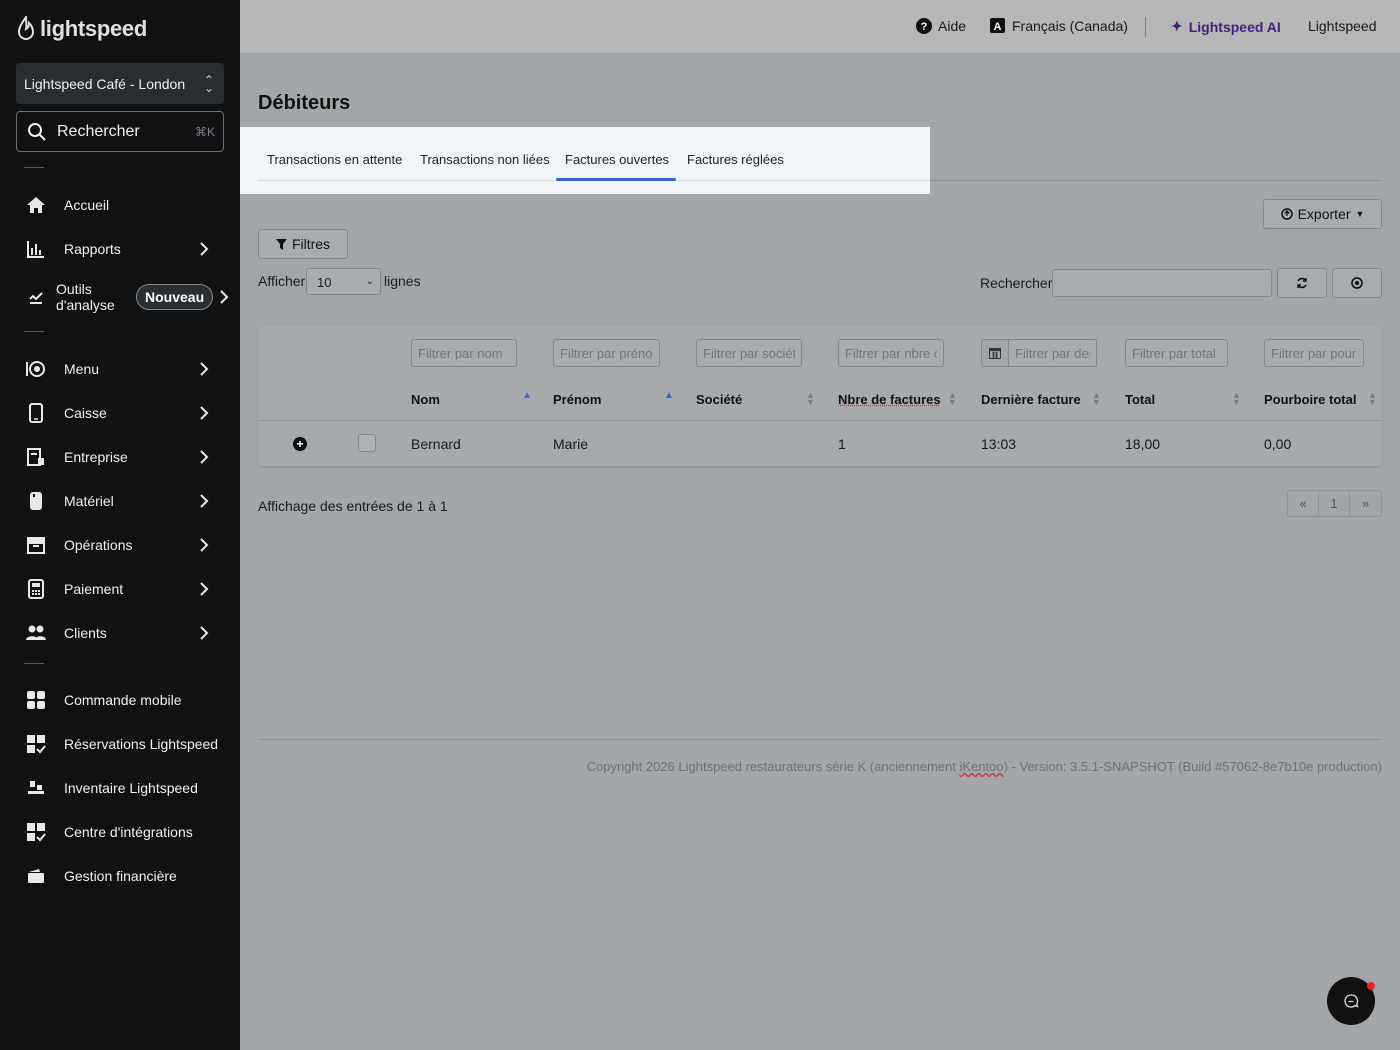  Describe the element at coordinates (120, 297) in the screenshot. I see `sidebar-item-outils: Outils d'analyse Nouveau` at that location.